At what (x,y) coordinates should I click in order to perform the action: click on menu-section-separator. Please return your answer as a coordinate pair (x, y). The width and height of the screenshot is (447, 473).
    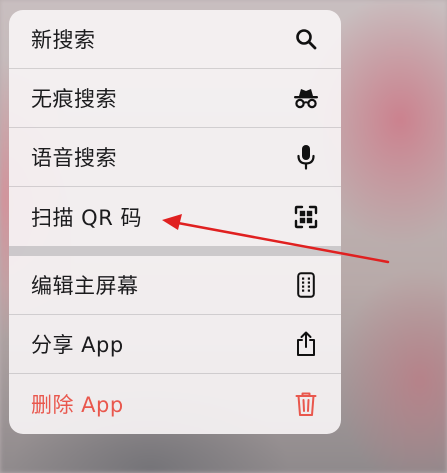
    Looking at the image, I should click on (175, 251).